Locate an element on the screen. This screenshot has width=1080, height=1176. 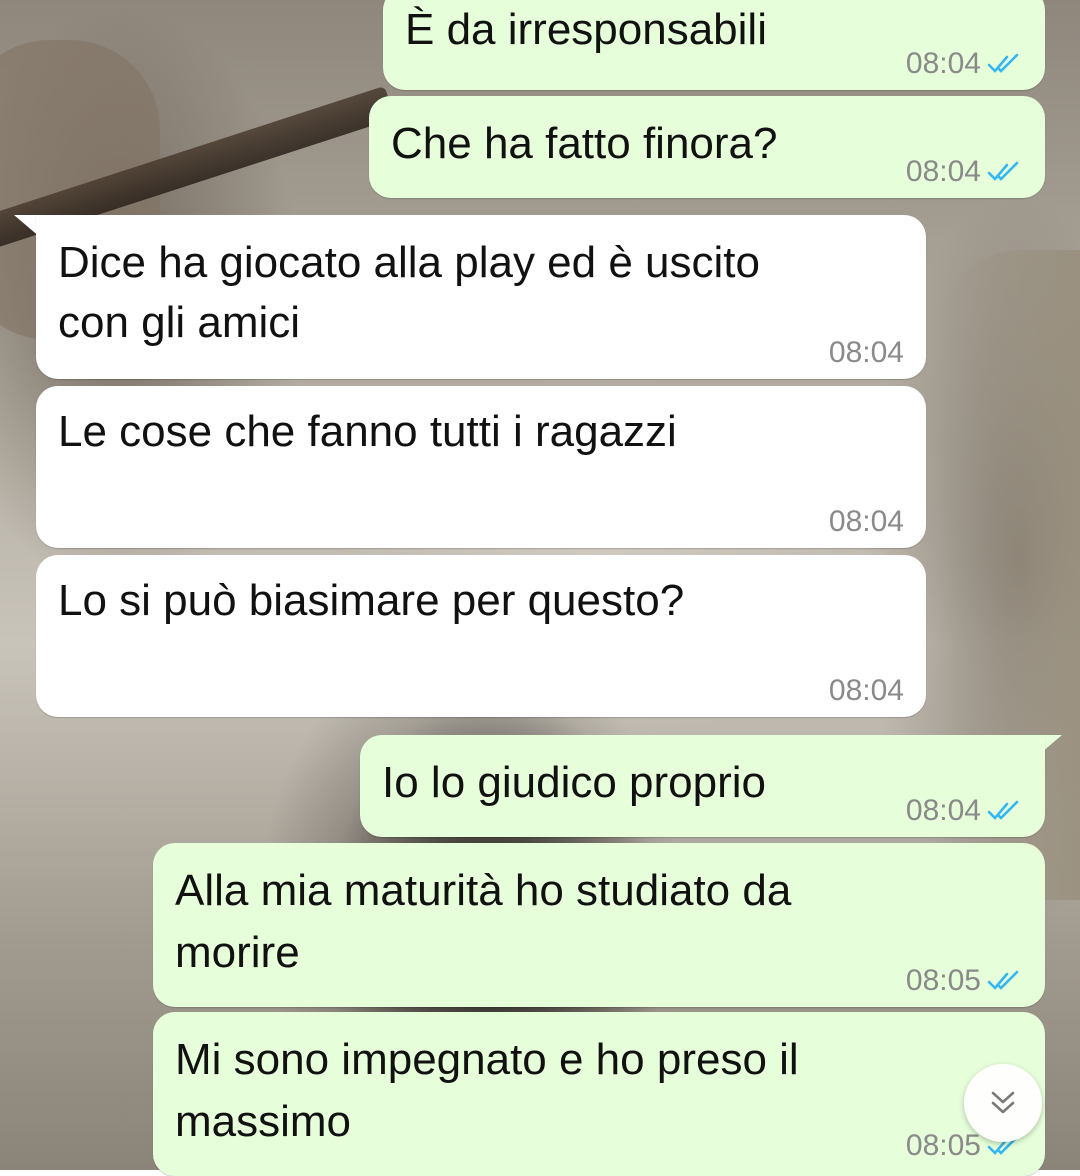
message-text: Io lo giudico proprio is located at coordinates (574, 782).